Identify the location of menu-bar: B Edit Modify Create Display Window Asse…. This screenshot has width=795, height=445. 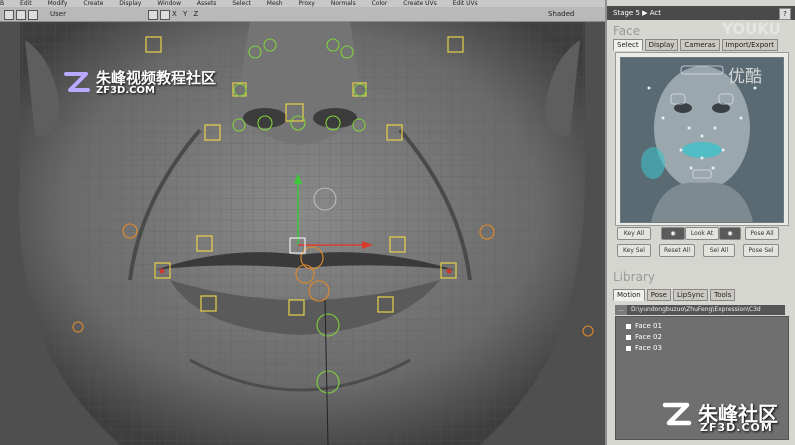
(302, 3).